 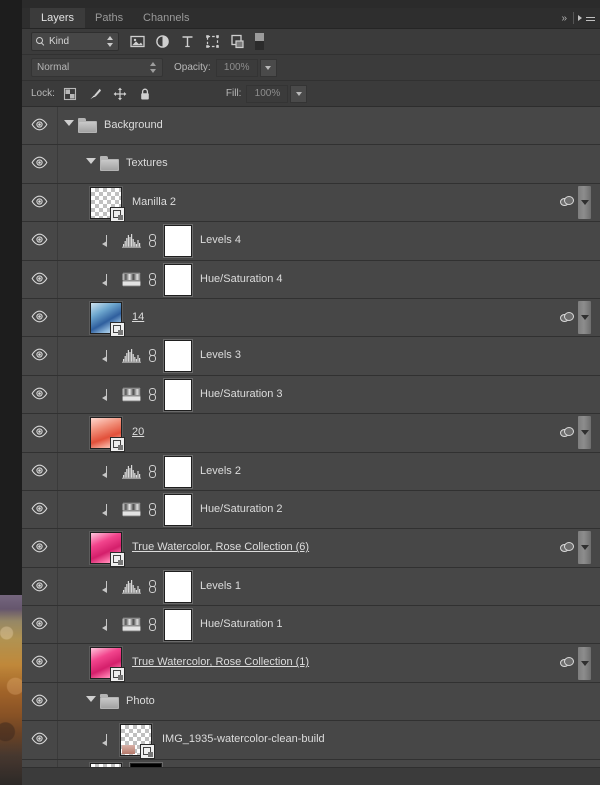 What do you see at coordinates (95, 94) in the screenshot?
I see `brush-icon` at bounding box center [95, 94].